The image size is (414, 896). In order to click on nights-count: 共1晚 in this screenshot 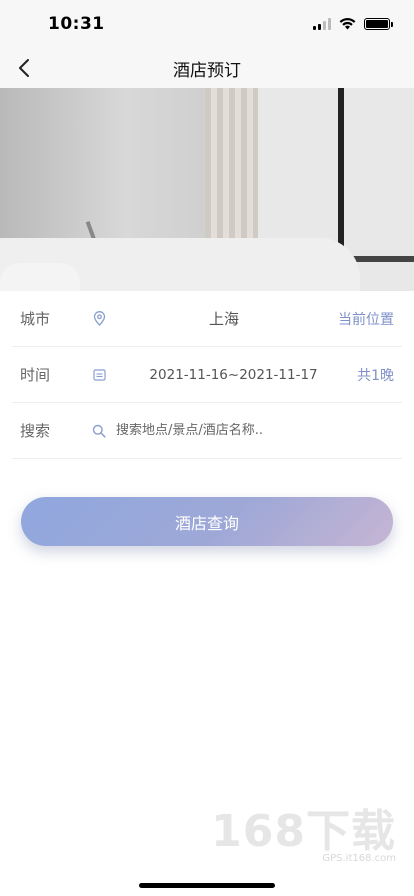, I will do `click(375, 375)`.